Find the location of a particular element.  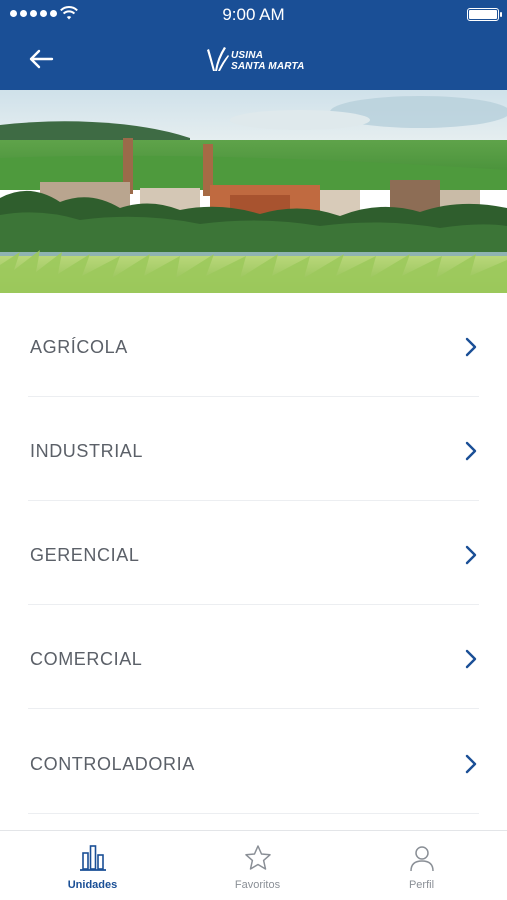

arrow-left-icon is located at coordinates (41, 59).